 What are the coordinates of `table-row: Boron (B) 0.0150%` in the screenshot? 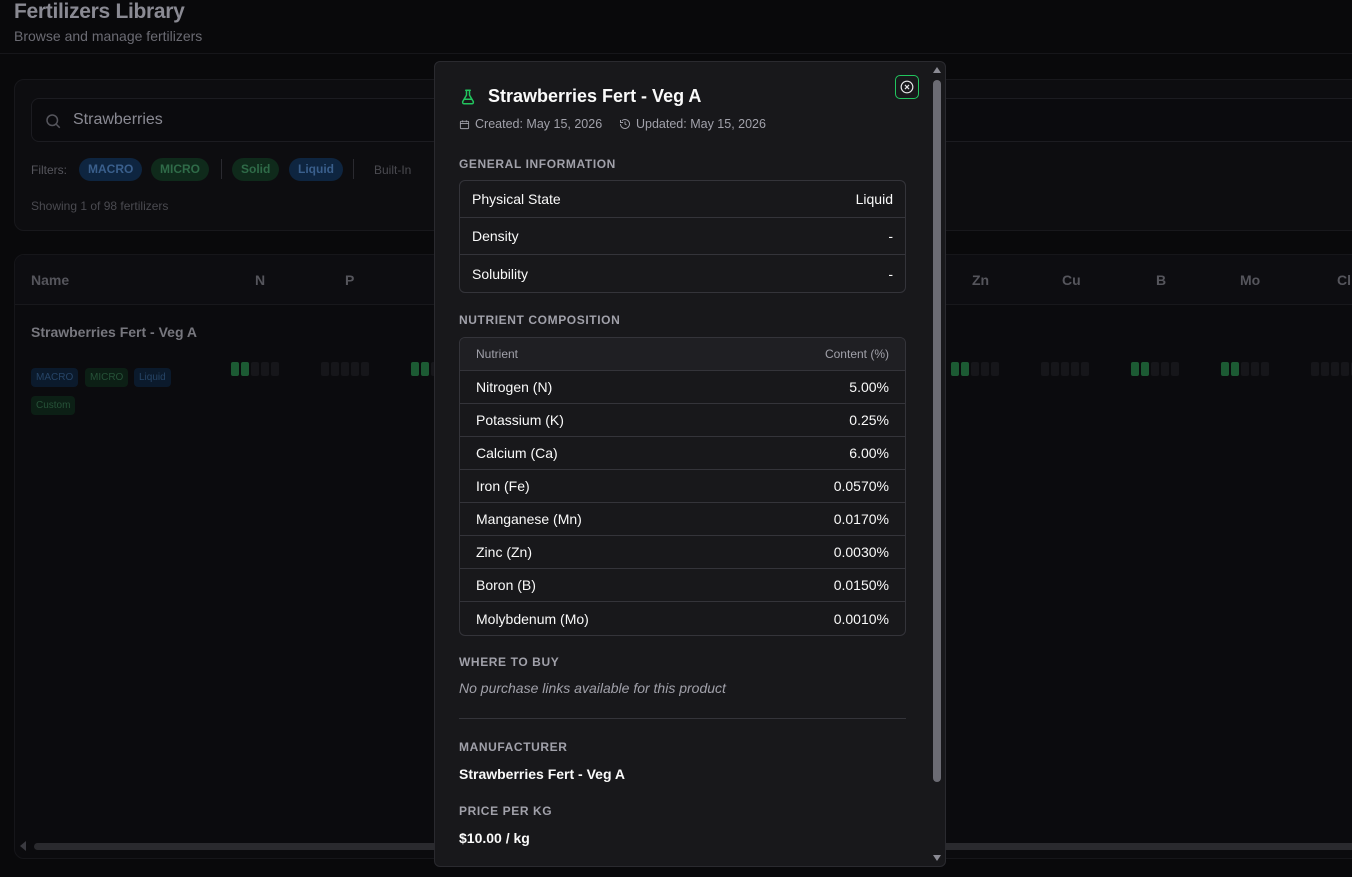 It's located at (682, 585).